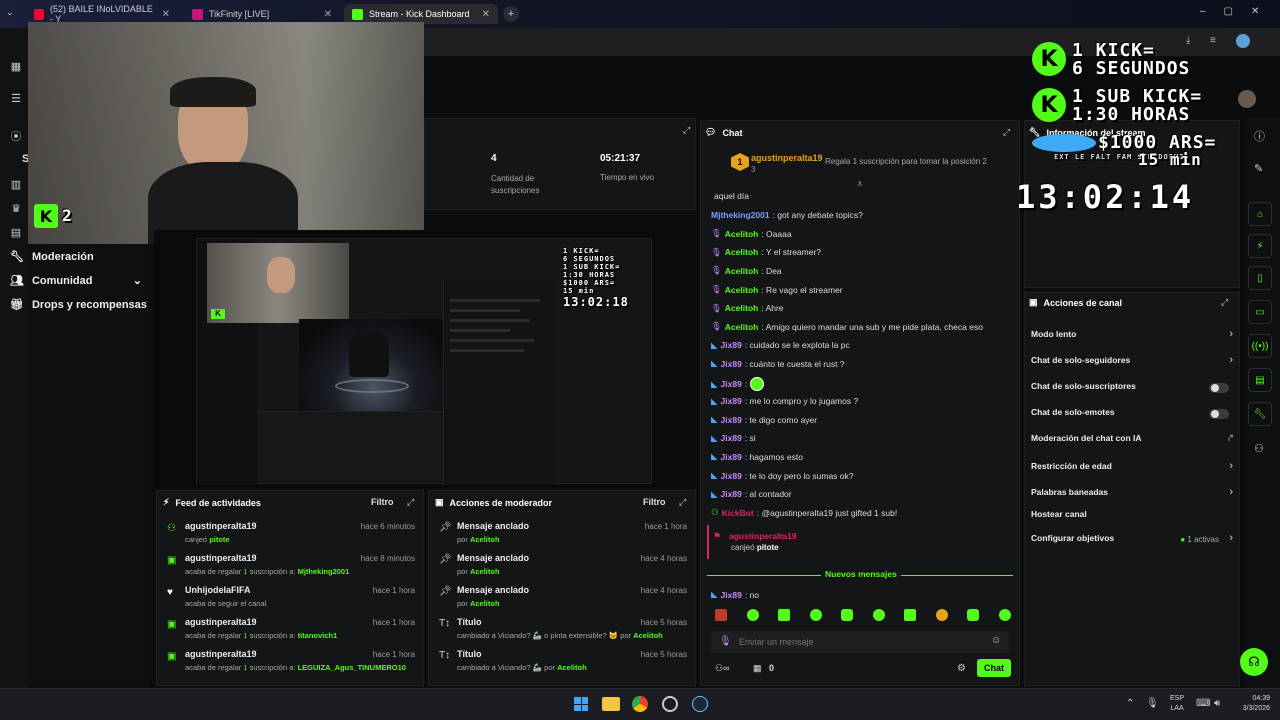 This screenshot has height=720, width=1280. Describe the element at coordinates (654, 502) in the screenshot. I see `mod-filter-button: Filtro` at that location.